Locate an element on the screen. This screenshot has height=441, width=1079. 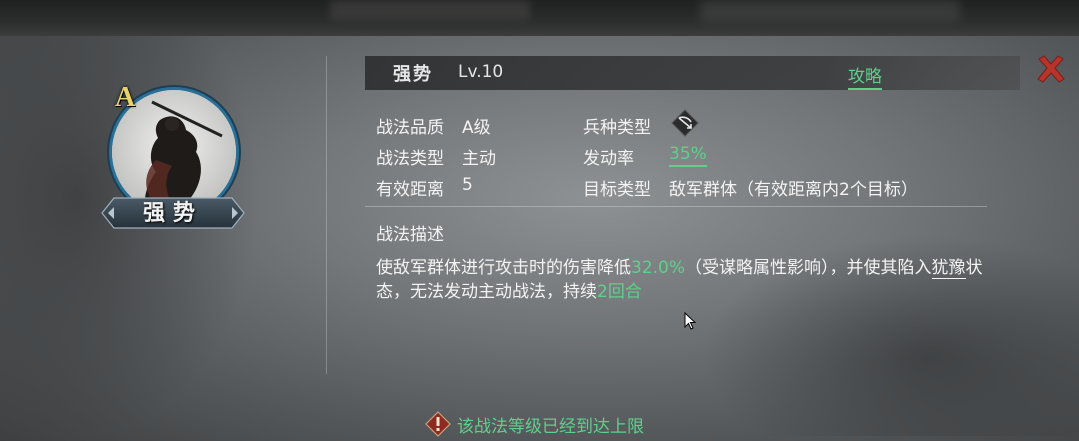
vertical-divider is located at coordinates (326, 215).